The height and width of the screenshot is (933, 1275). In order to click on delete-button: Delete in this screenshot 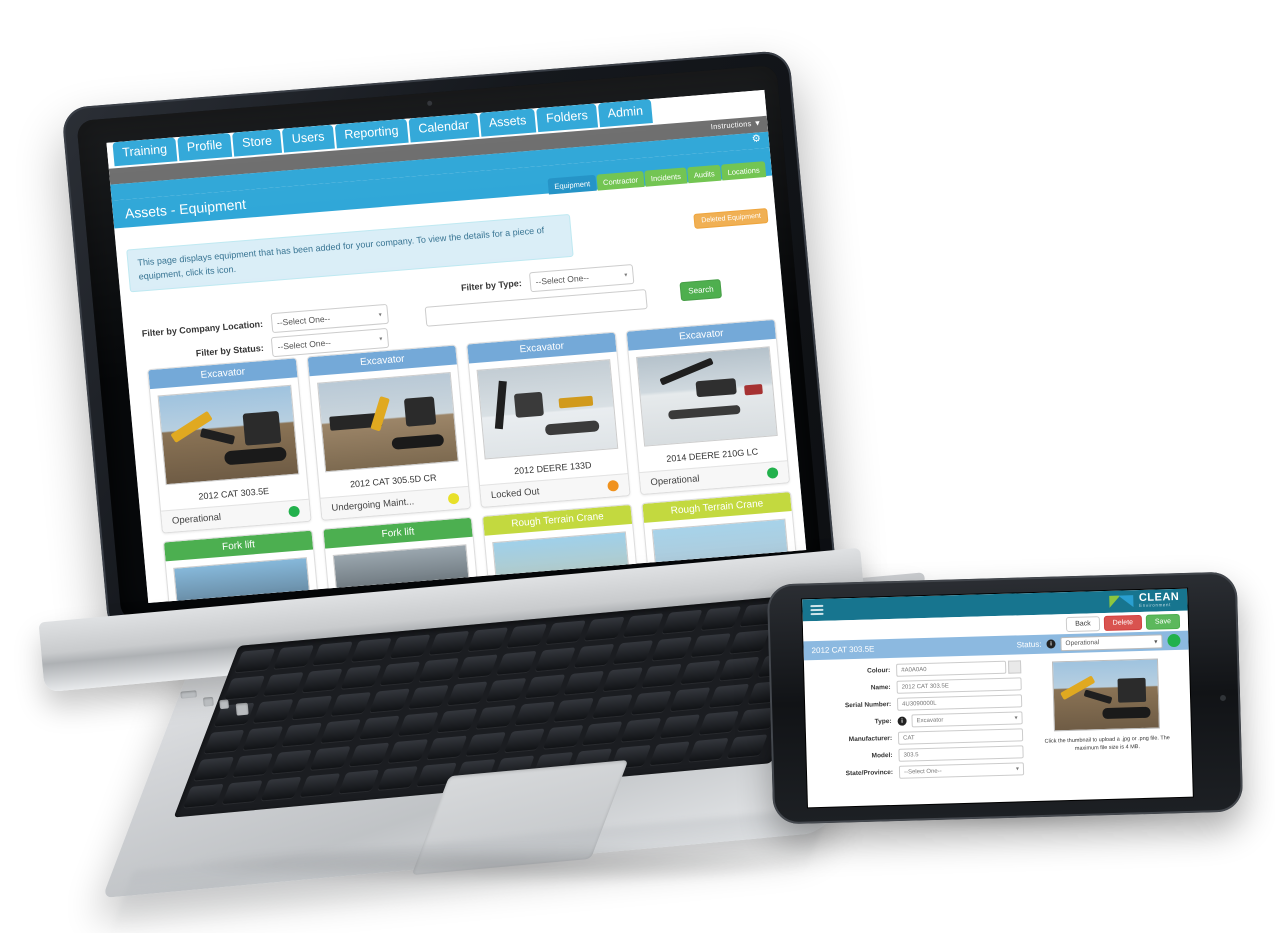, I will do `click(1123, 622)`.